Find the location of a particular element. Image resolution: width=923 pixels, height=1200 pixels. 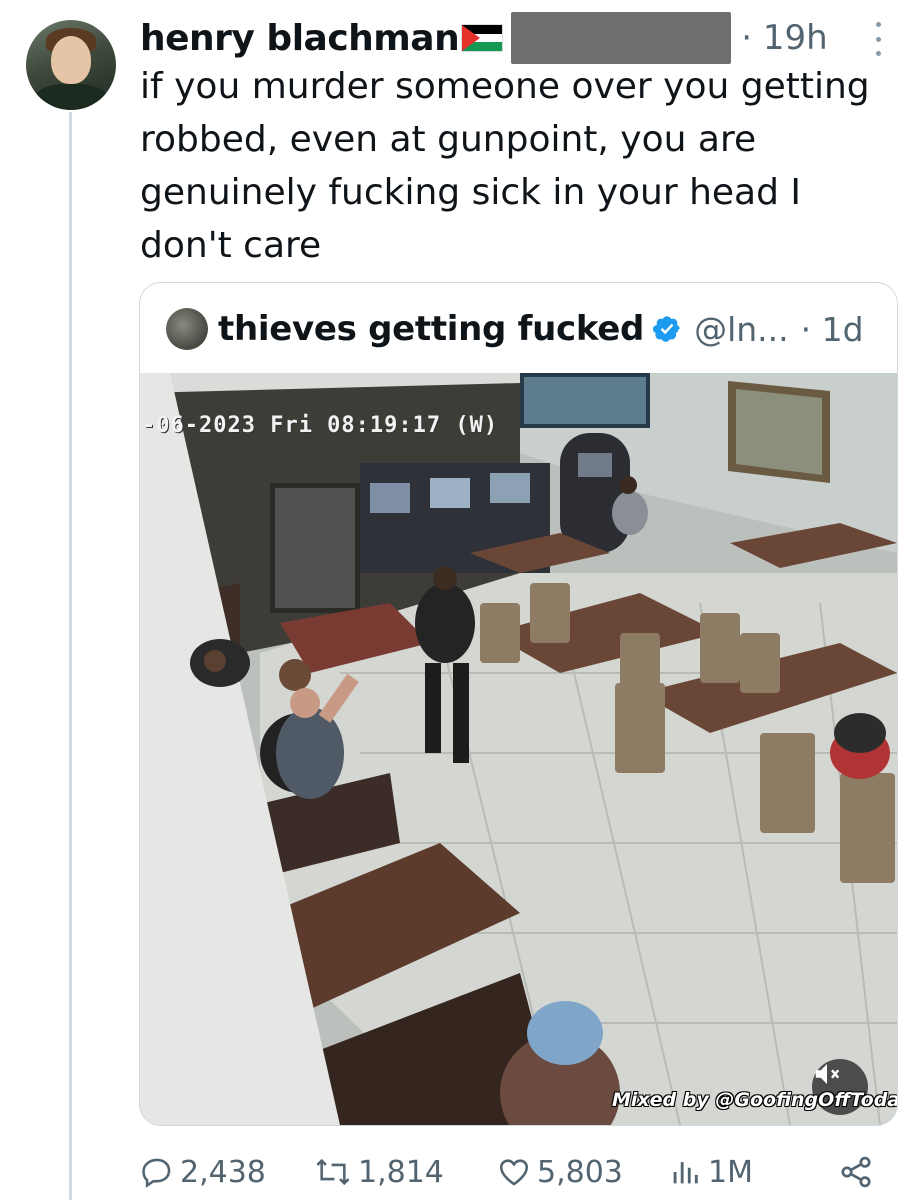

repost-icon is located at coordinates (333, 1172).